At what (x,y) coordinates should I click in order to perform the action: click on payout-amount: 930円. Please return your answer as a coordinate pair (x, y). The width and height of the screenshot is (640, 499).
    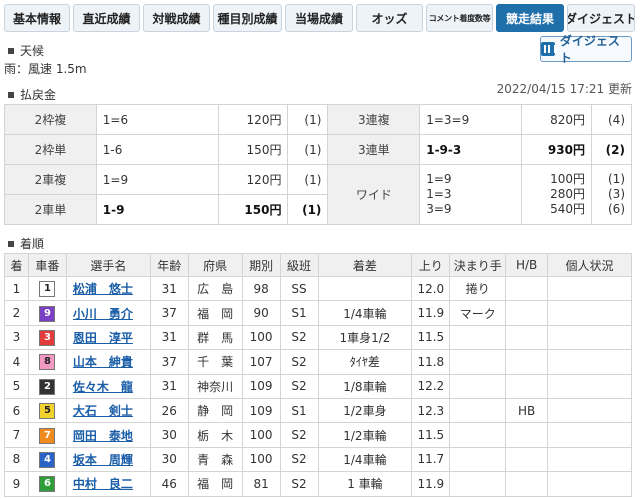
    Looking at the image, I should click on (556, 149).